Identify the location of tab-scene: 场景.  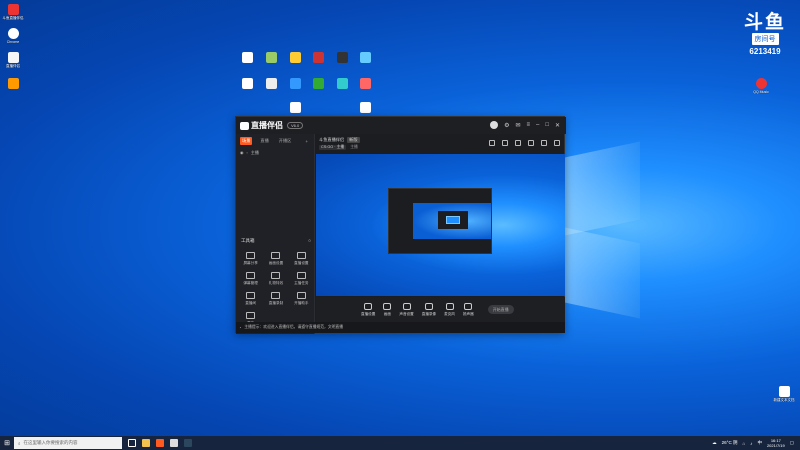
(246, 141).